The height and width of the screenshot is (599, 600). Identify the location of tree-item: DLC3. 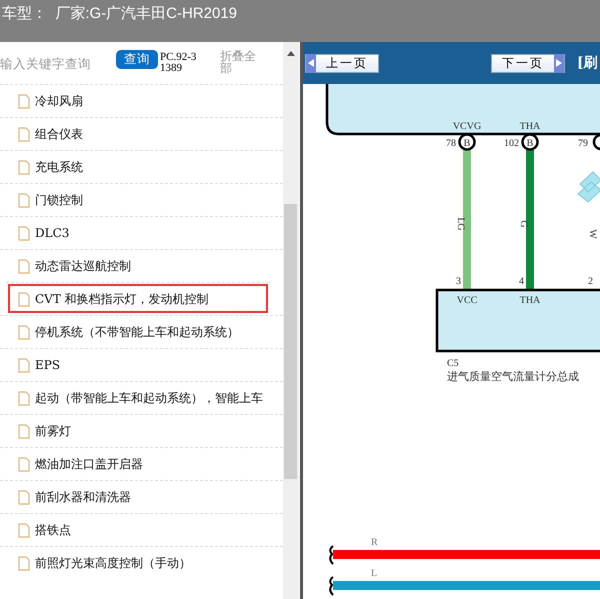
(141, 232).